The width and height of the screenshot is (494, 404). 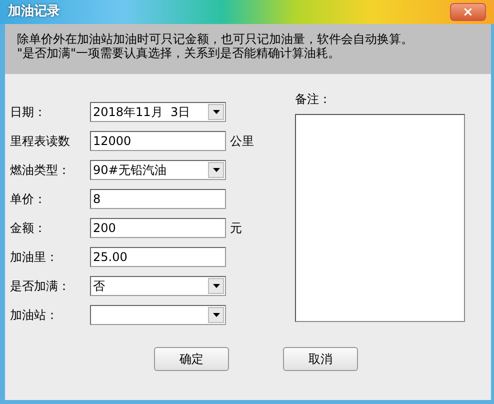 What do you see at coordinates (158, 315) in the screenshot?
I see `dropdown` at bounding box center [158, 315].